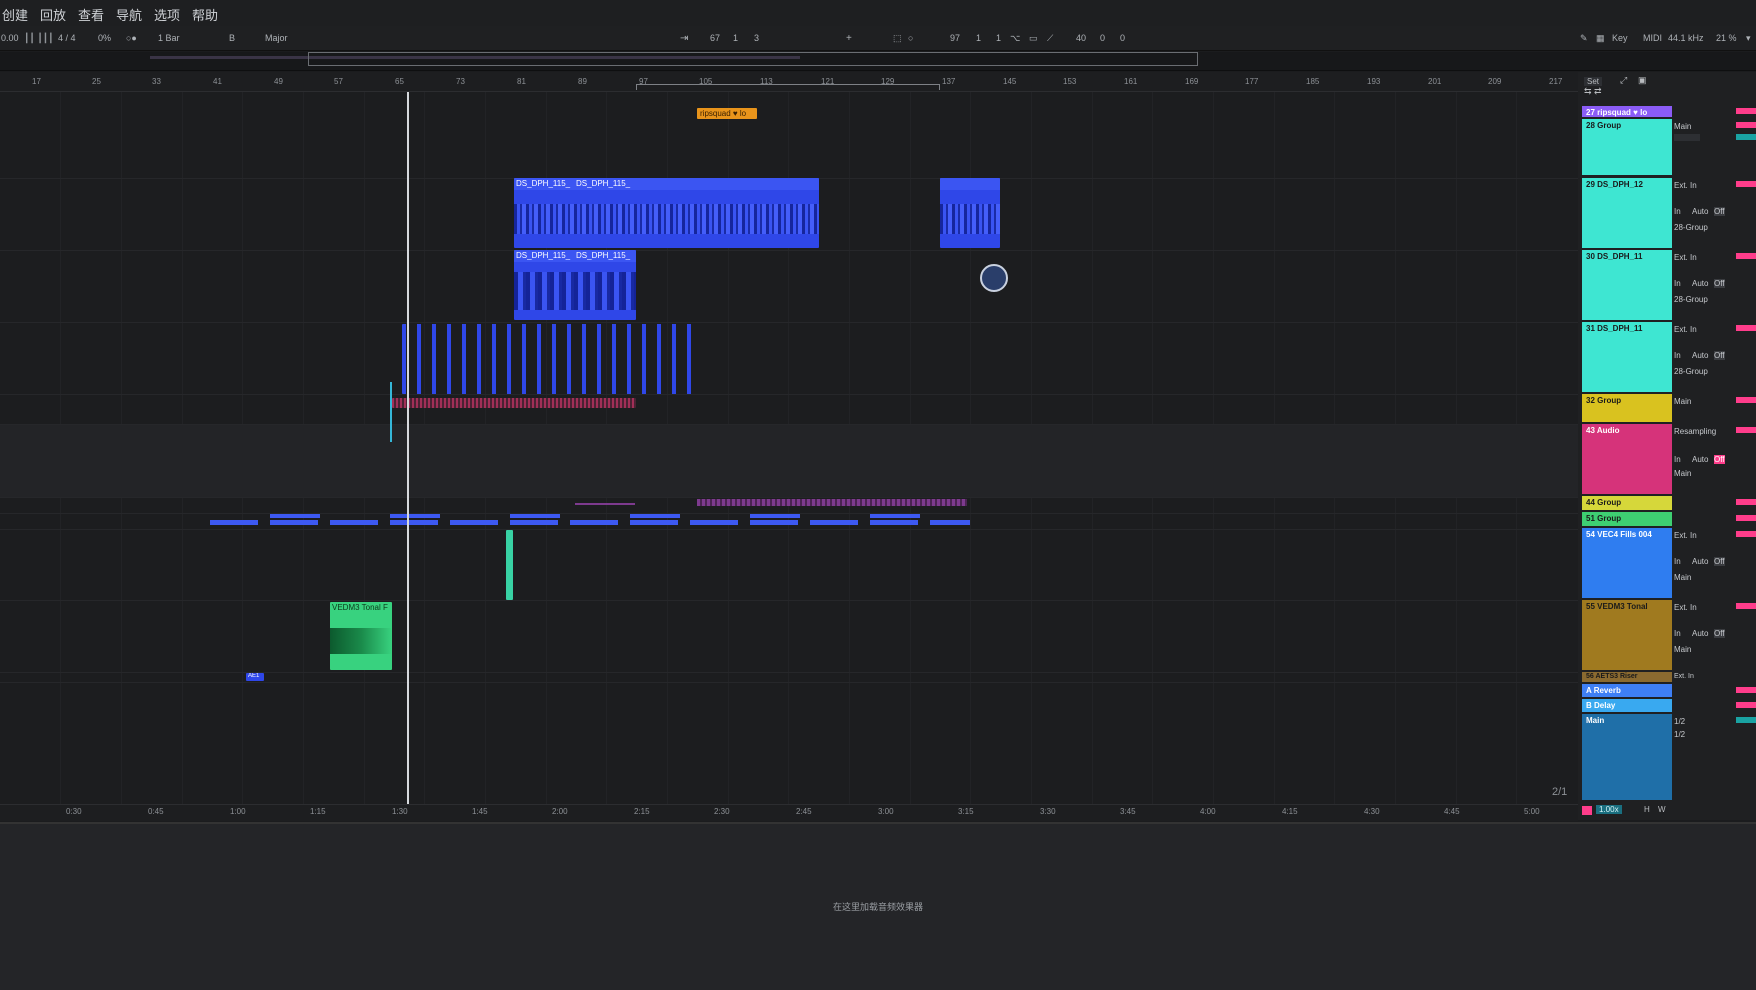 The image size is (1756, 990). I want to click on grid-icon: ▦, so click(1600, 38).